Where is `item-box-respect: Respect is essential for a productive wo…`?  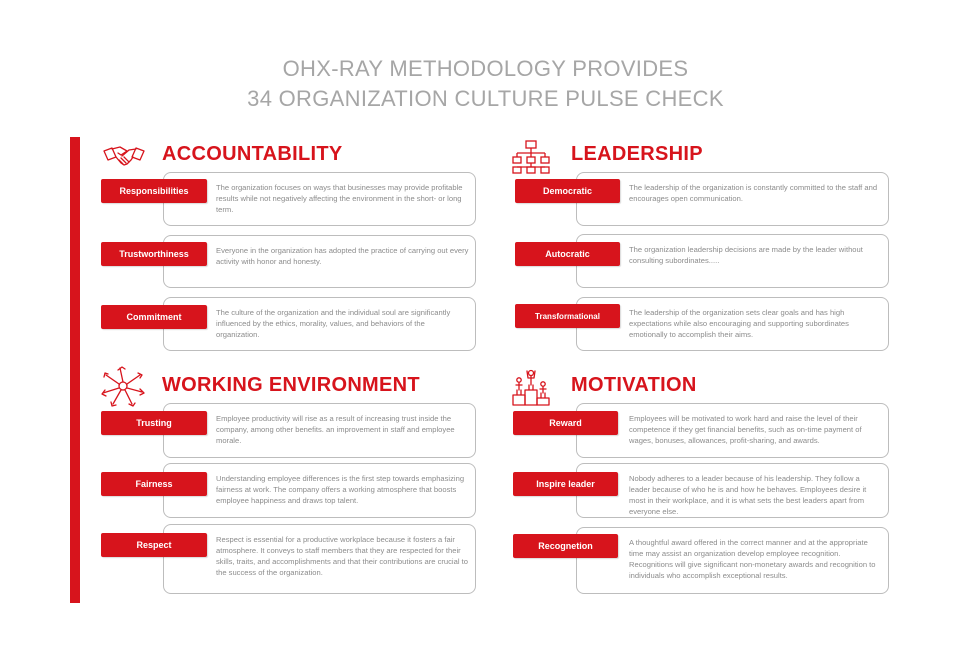
item-box-respect: Respect is essential for a productive wo… is located at coordinates (319, 559).